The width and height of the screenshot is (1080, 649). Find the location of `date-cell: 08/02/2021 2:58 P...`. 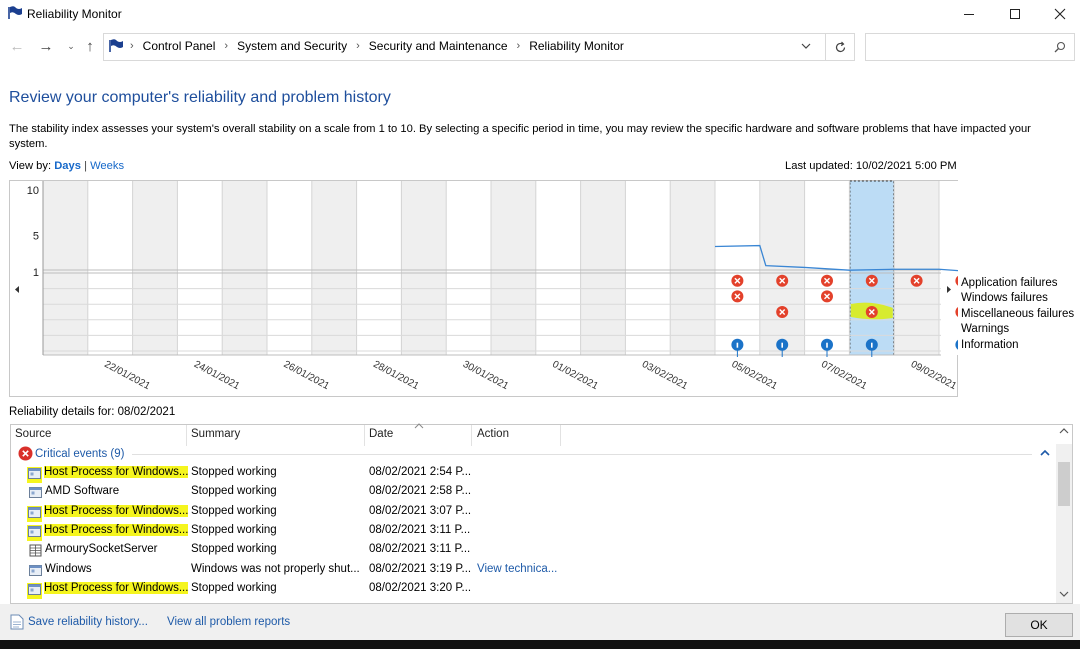

date-cell: 08/02/2021 2:58 P... is located at coordinates (420, 491).